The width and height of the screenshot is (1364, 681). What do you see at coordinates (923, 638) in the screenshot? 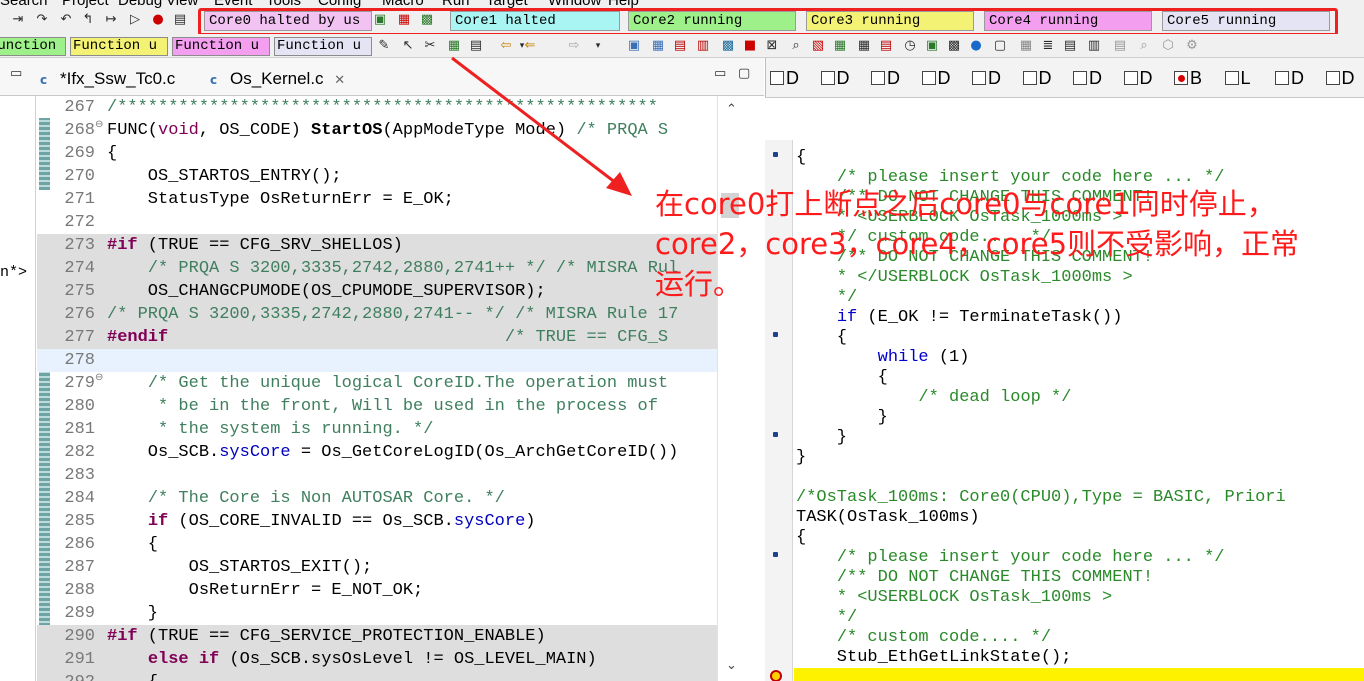
I see `source-line: /* custom code.... */` at bounding box center [923, 638].